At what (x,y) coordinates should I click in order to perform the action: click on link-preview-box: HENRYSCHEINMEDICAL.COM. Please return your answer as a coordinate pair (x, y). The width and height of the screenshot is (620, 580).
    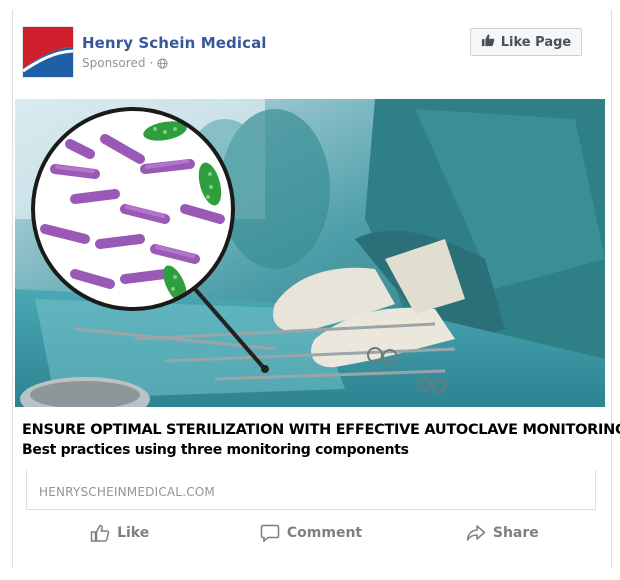
    Looking at the image, I should click on (311, 490).